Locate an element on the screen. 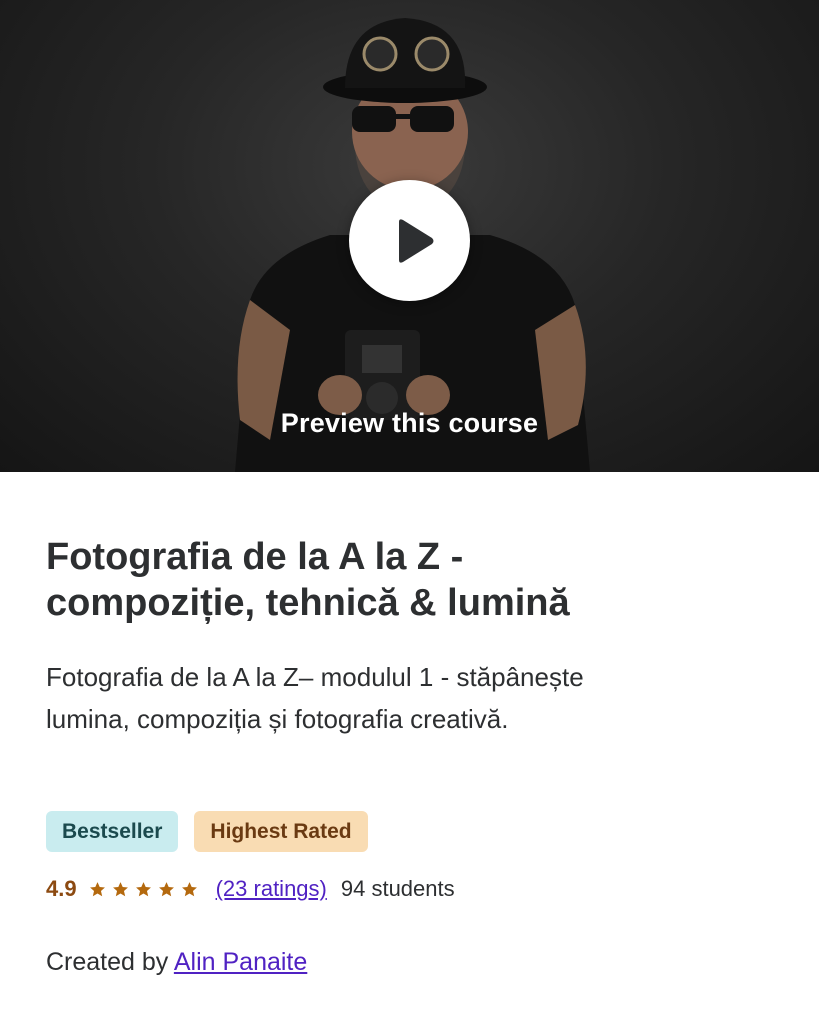  rating-value: 4.9 is located at coordinates (61, 888).